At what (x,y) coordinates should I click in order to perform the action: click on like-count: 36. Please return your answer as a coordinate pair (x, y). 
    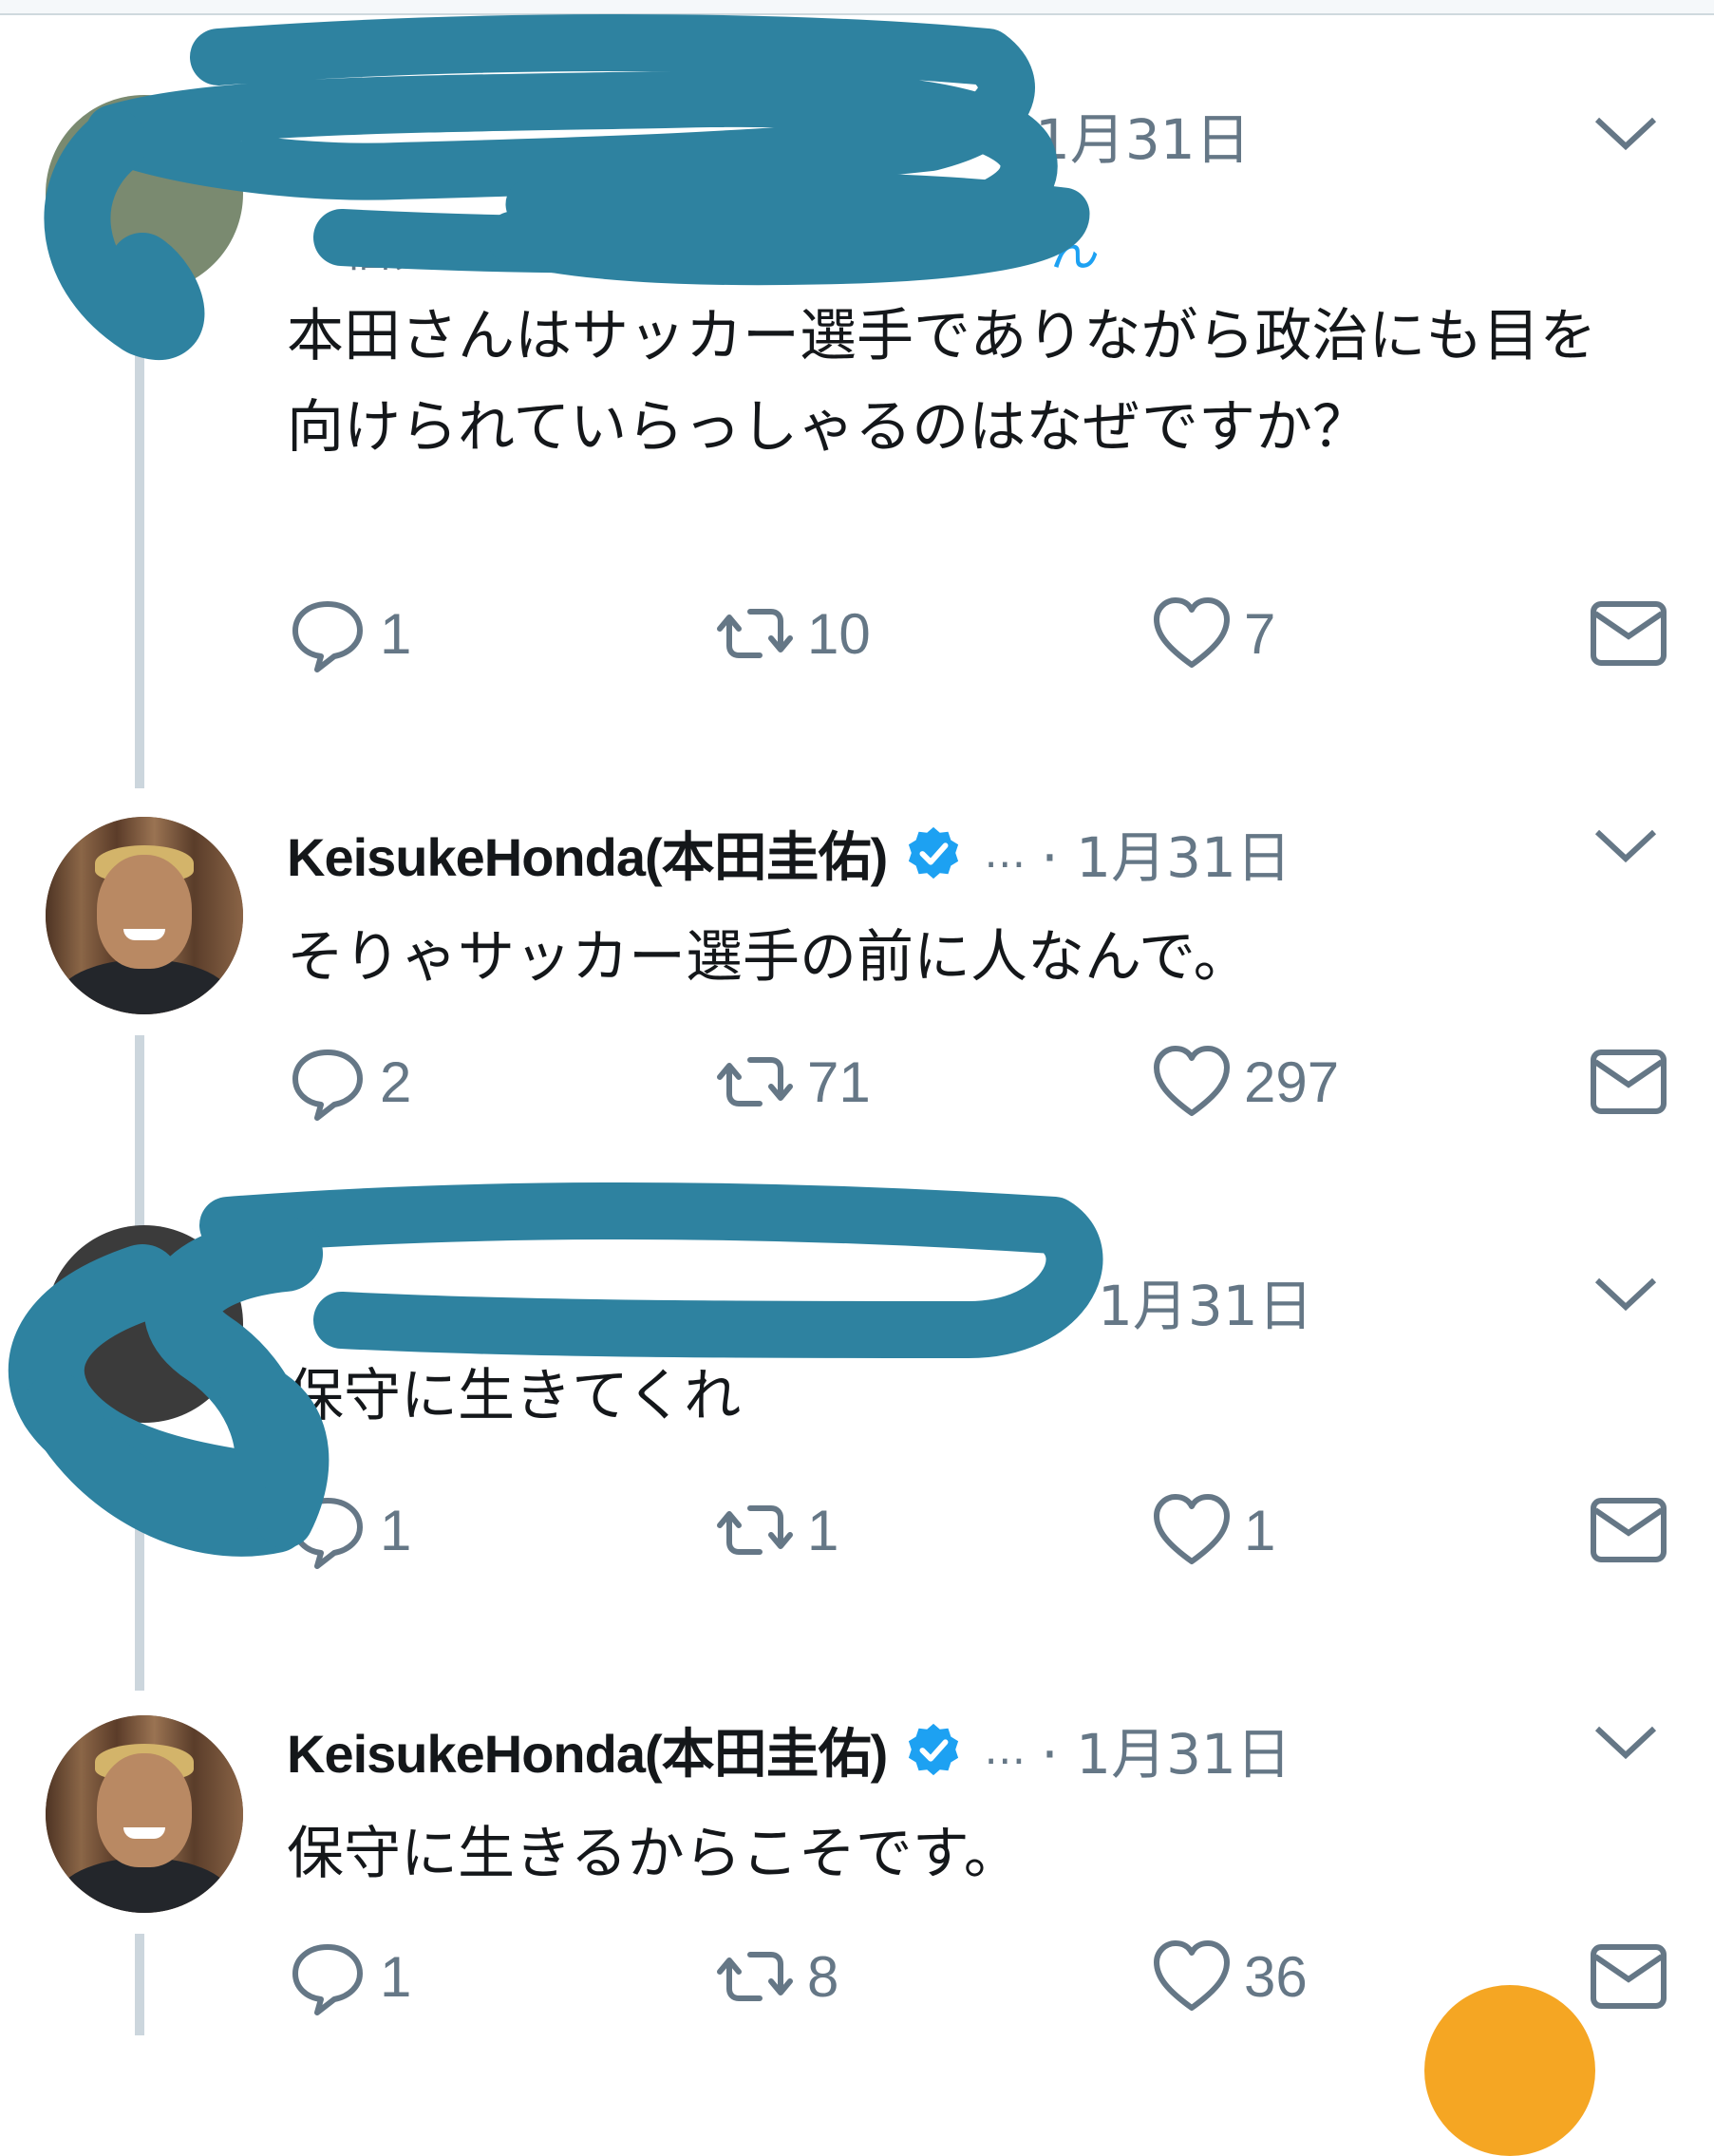
    Looking at the image, I should click on (1276, 1977).